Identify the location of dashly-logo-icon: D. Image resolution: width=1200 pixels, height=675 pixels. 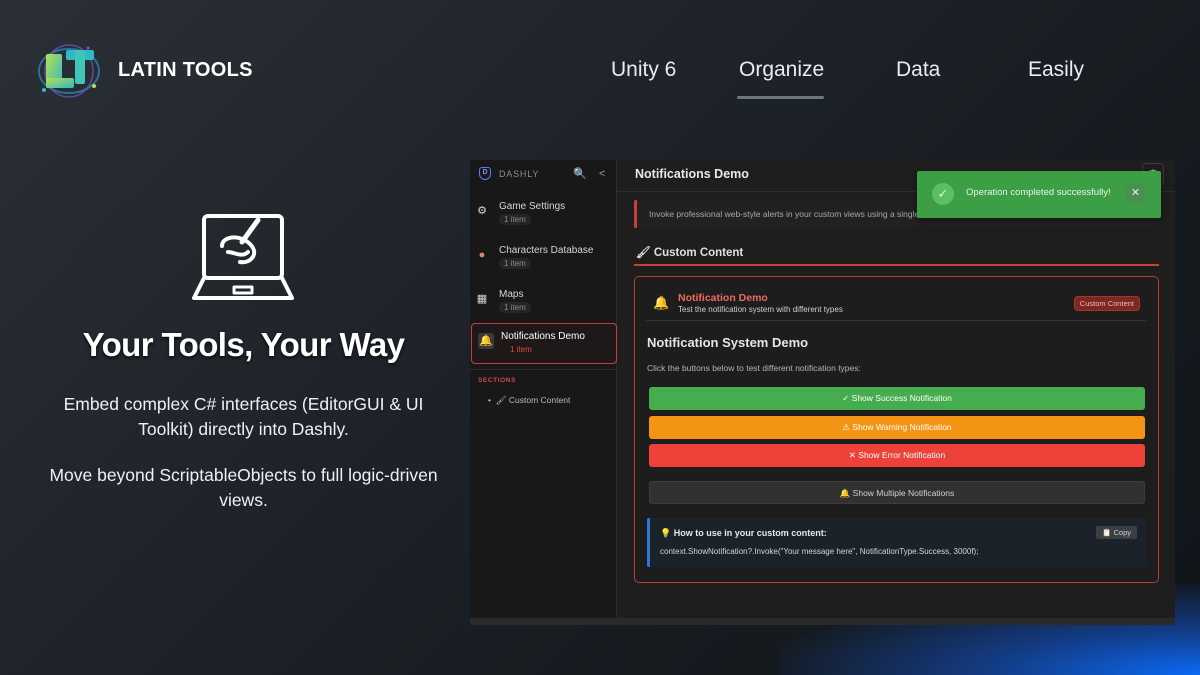
(485, 173).